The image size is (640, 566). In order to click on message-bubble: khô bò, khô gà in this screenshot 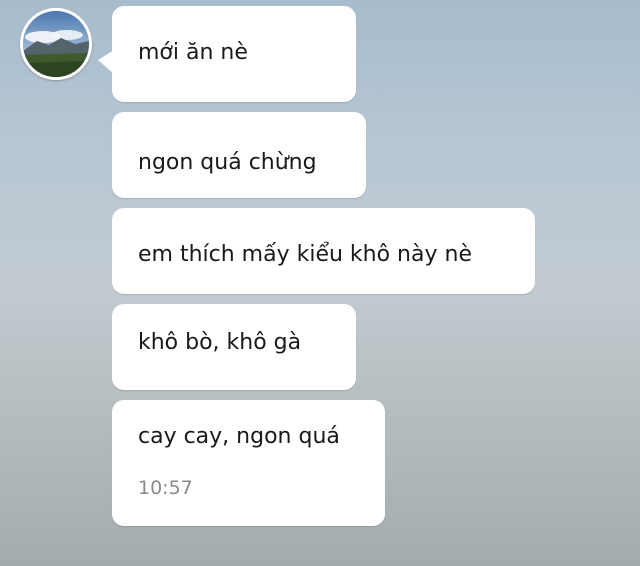, I will do `click(234, 347)`.